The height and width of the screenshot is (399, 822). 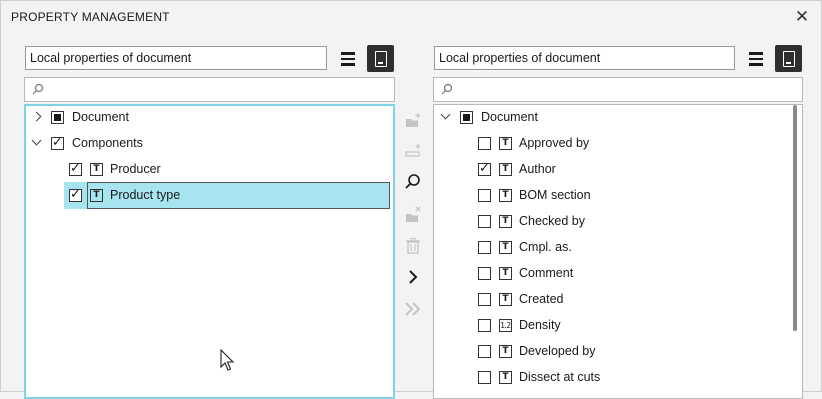 I want to click on property-row: 1.2 Density, so click(x=519, y=325).